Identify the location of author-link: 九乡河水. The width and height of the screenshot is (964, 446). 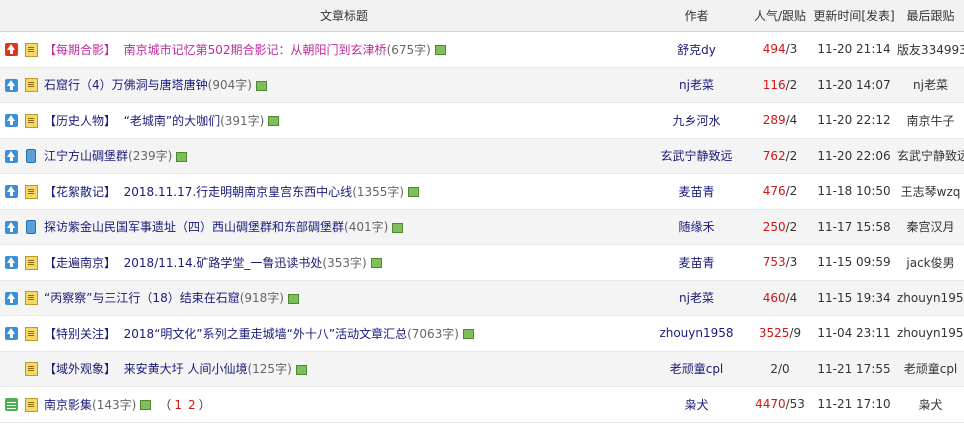
(696, 121).